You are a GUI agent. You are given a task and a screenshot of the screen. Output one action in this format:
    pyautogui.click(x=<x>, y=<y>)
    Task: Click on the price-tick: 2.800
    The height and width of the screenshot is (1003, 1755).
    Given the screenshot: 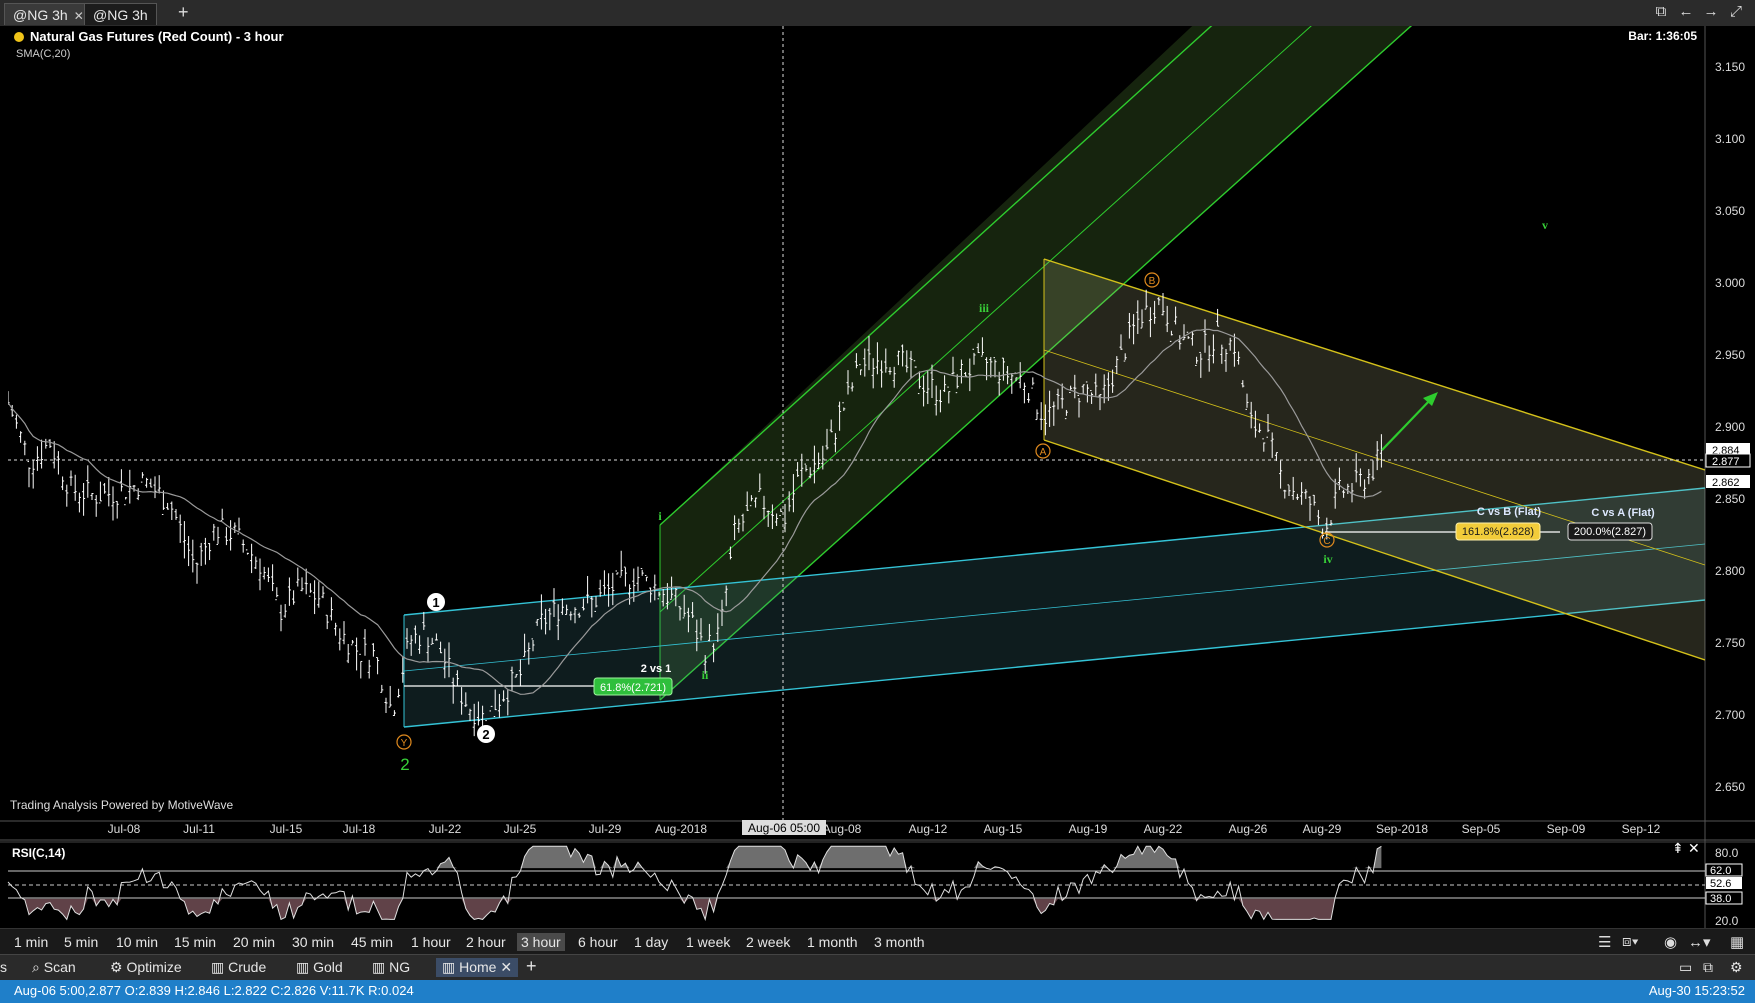 What is the action you would take?
    pyautogui.click(x=1730, y=571)
    